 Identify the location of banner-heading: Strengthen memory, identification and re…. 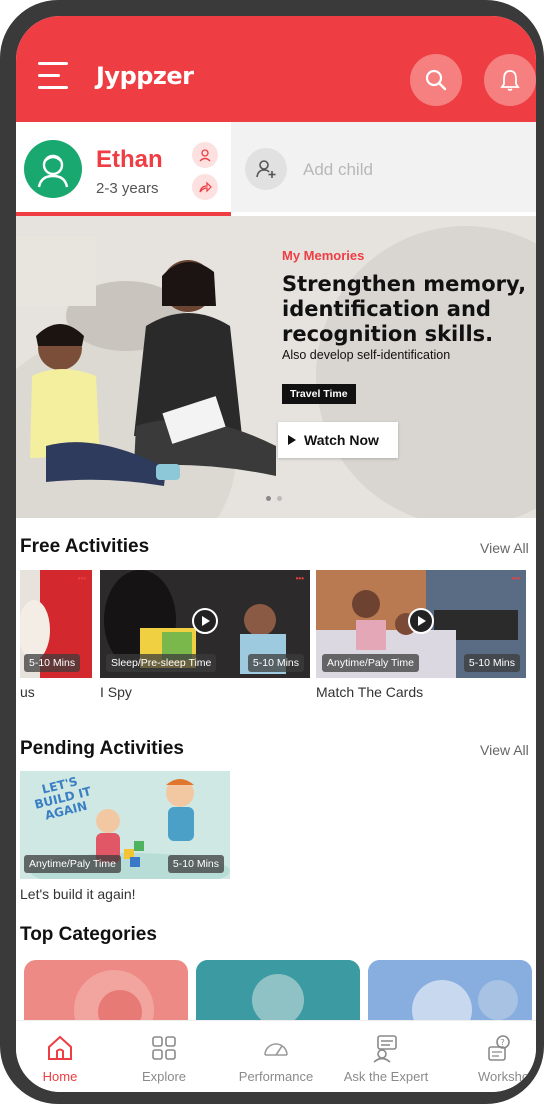
(404, 309).